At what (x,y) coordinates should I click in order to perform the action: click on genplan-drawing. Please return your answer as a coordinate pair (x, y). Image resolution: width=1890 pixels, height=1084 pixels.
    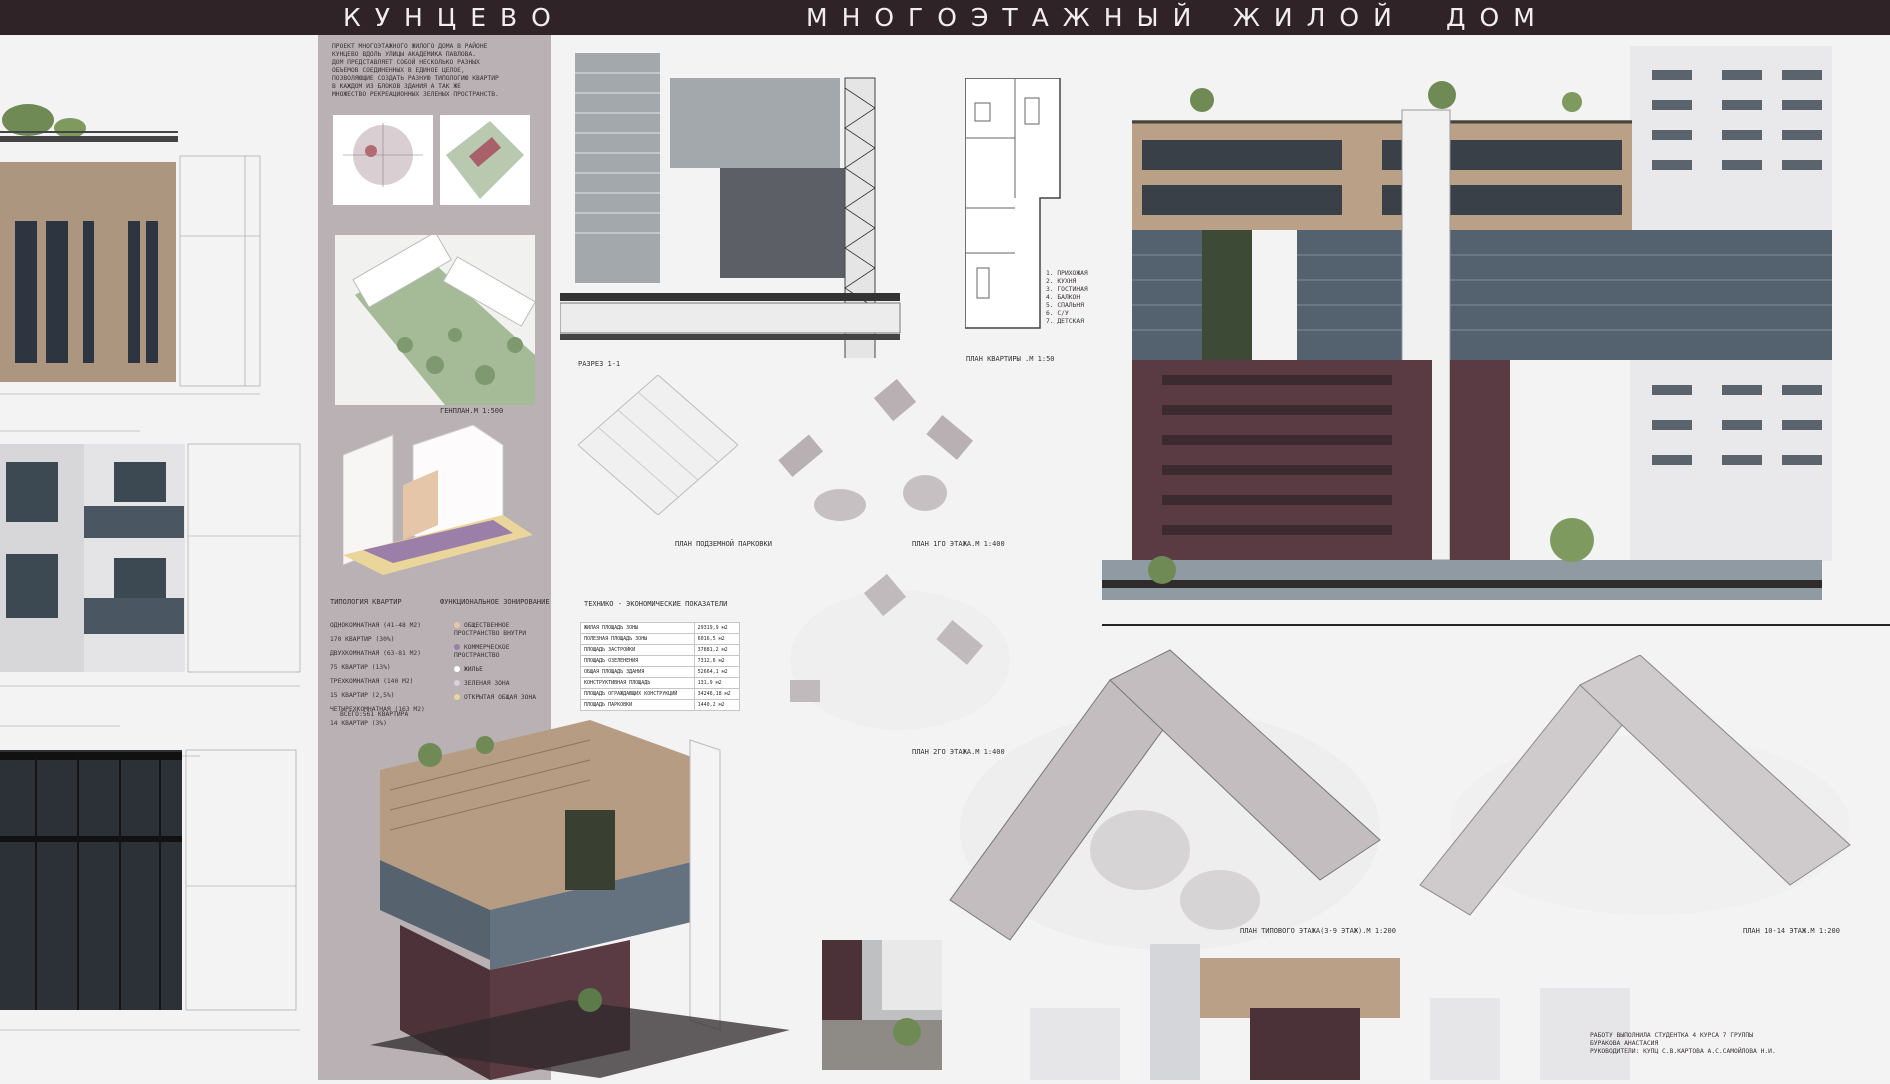
    Looking at the image, I should click on (435, 320).